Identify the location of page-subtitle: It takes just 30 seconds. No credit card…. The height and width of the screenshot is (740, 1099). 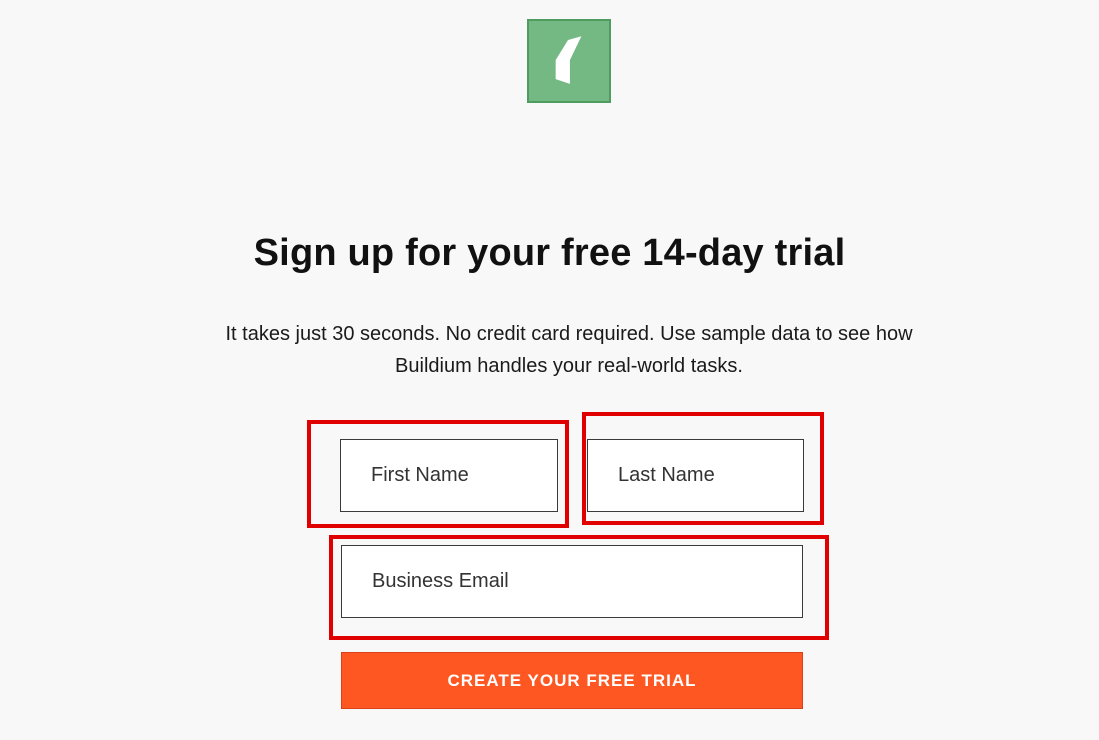
(569, 350).